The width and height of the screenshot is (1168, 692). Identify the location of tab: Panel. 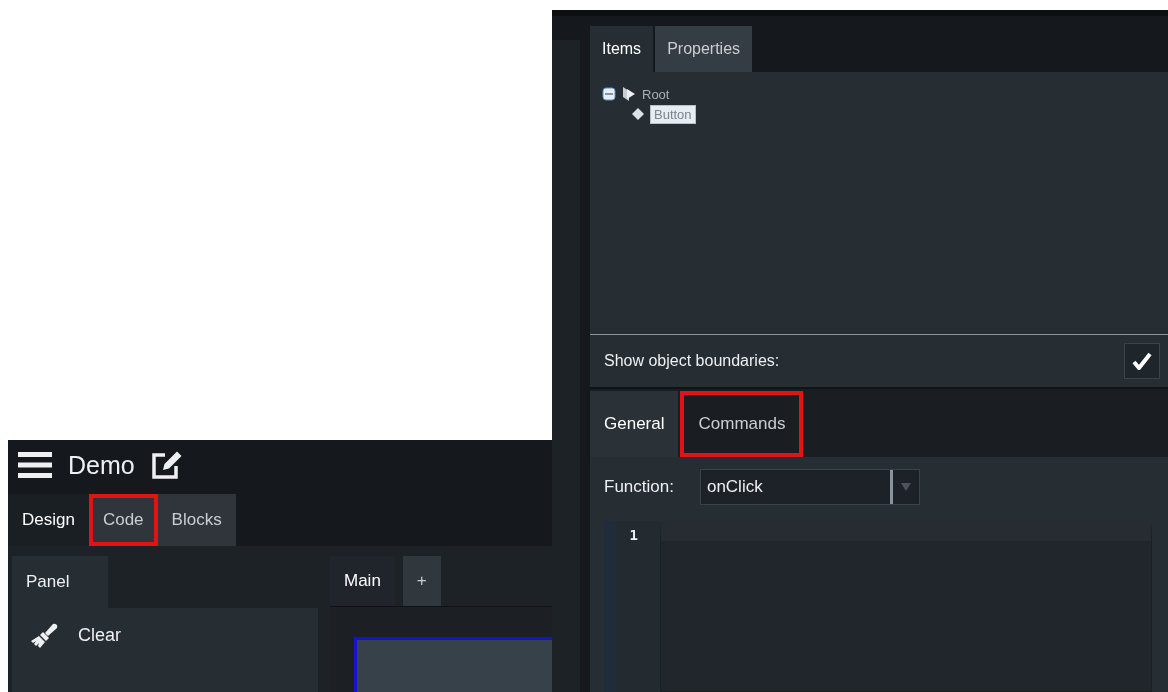
(60, 582).